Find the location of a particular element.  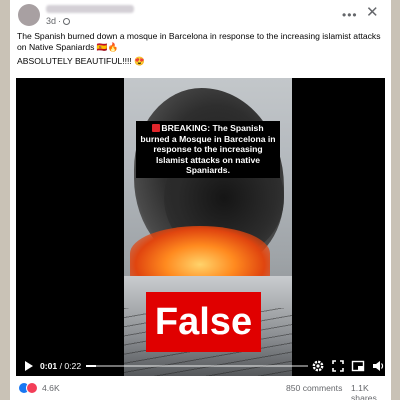

close-icon: ✕ is located at coordinates (372, 12).